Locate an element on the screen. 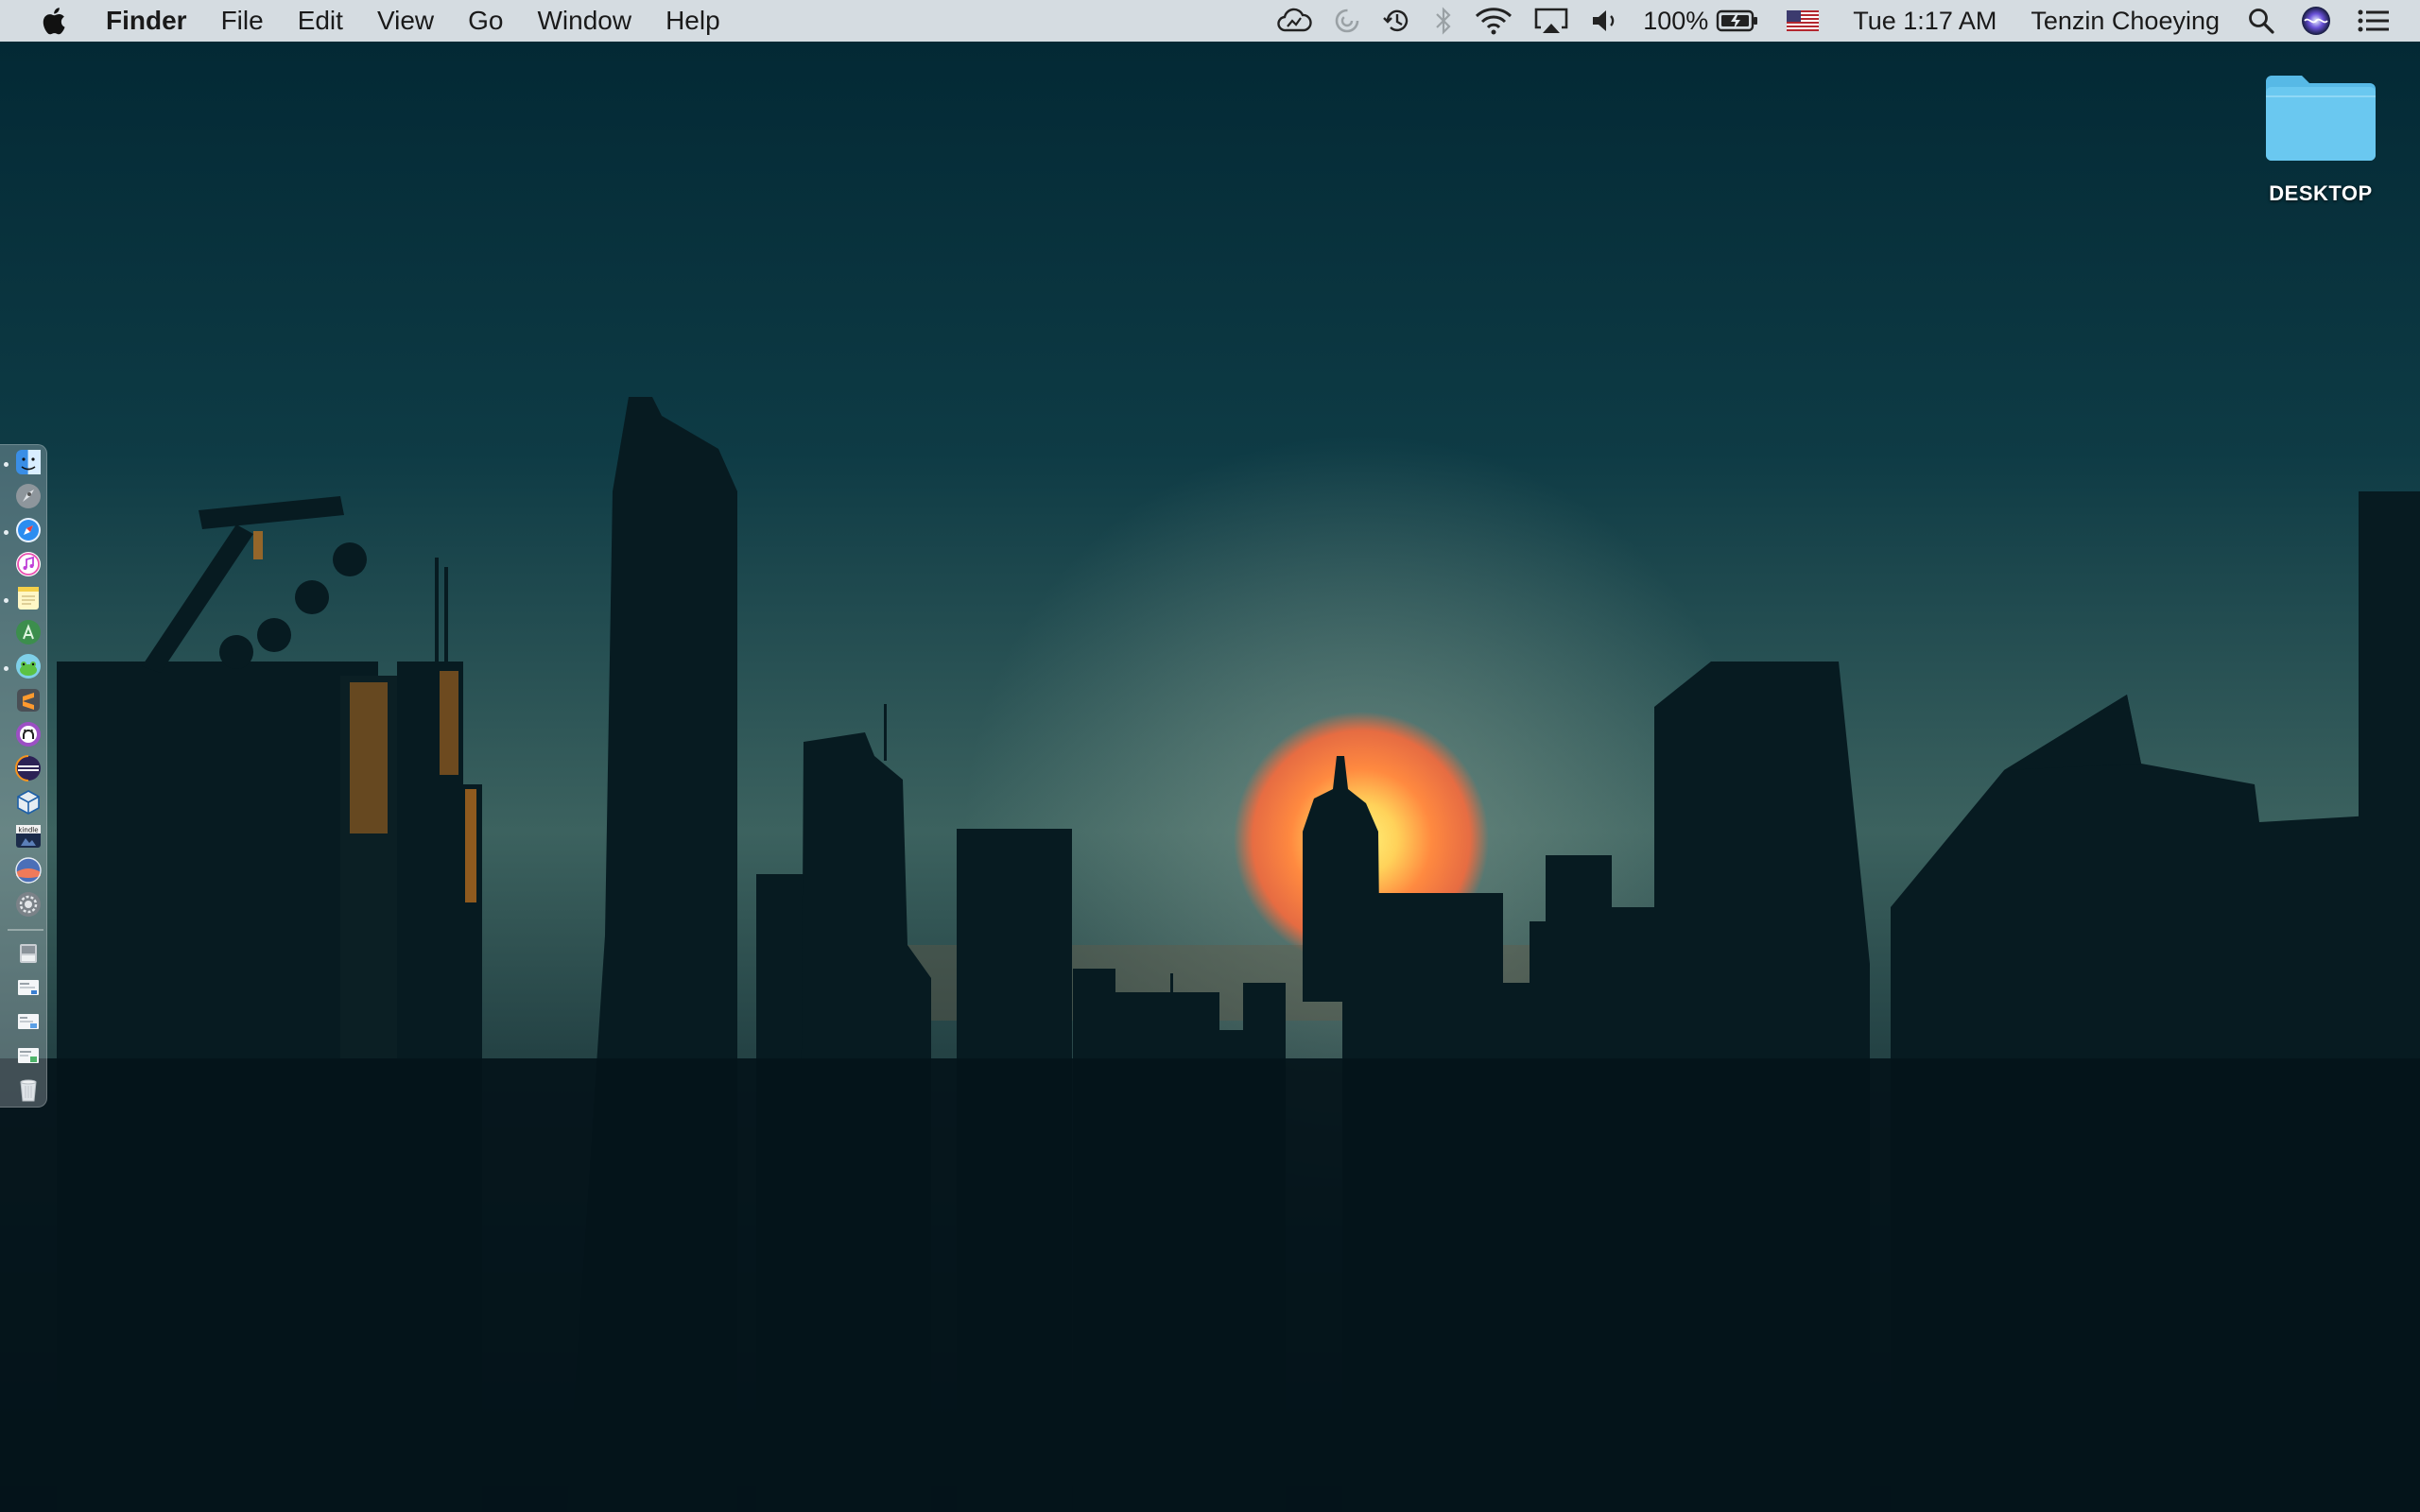 Image resolution: width=2420 pixels, height=1512 pixels. folder-icon is located at coordinates (2321, 118).